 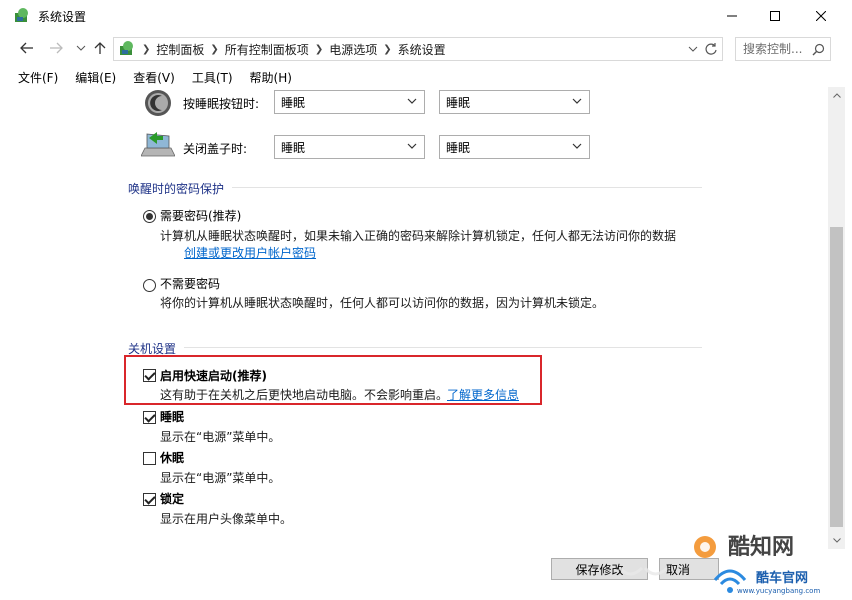 What do you see at coordinates (426, 77) in the screenshot?
I see `menu-bar: 文件(F) 编辑(E) 查看(V) 工具(T) 帮助(H)` at bounding box center [426, 77].